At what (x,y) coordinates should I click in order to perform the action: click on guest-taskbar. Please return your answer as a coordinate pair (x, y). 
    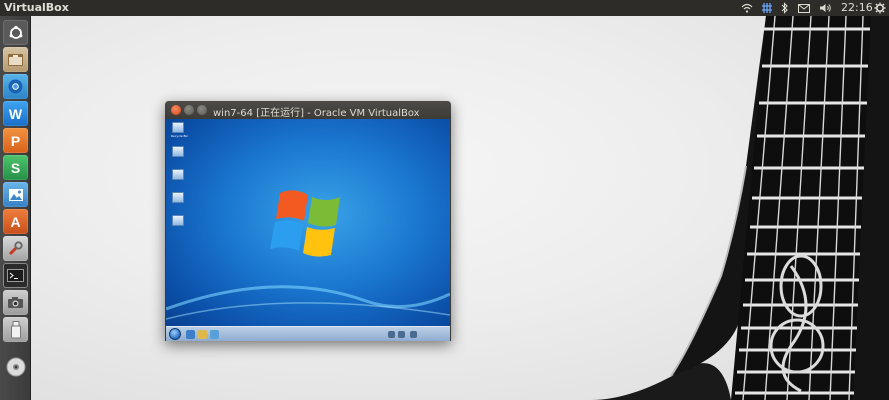
    Looking at the image, I should click on (308, 333).